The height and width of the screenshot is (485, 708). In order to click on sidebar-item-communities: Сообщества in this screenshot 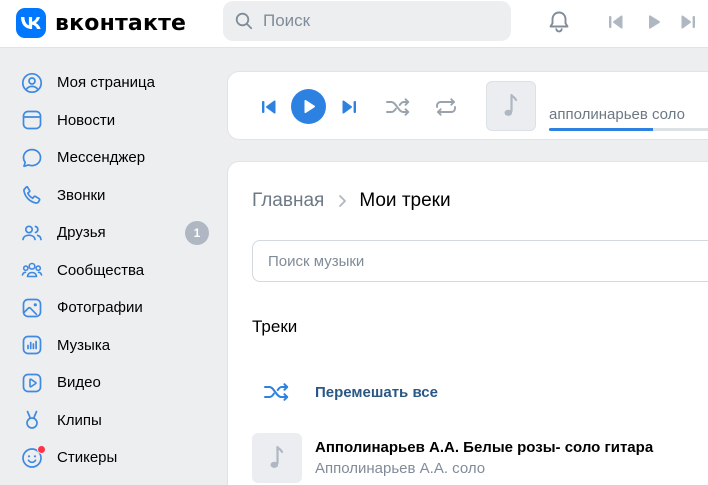, I will do `click(110, 271)`.